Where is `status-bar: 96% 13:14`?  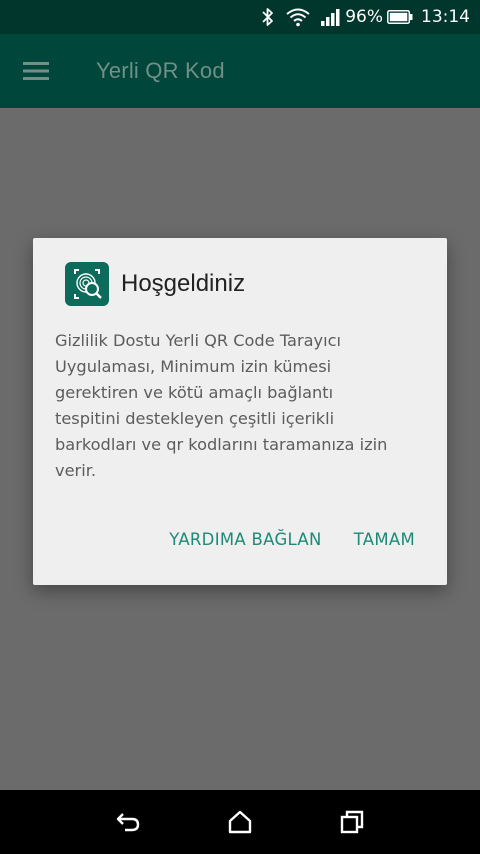
status-bar: 96% 13:14 is located at coordinates (240, 17).